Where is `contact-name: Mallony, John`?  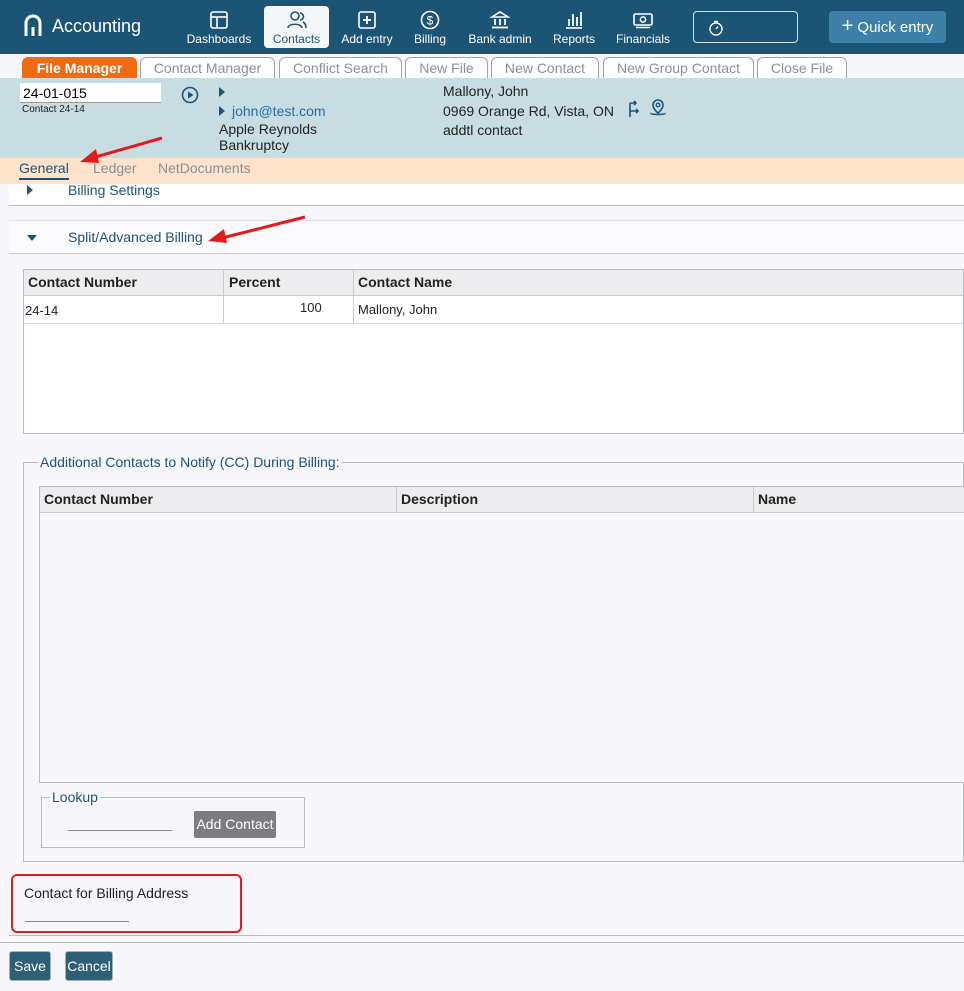
contact-name: Mallony, John is located at coordinates (486, 91).